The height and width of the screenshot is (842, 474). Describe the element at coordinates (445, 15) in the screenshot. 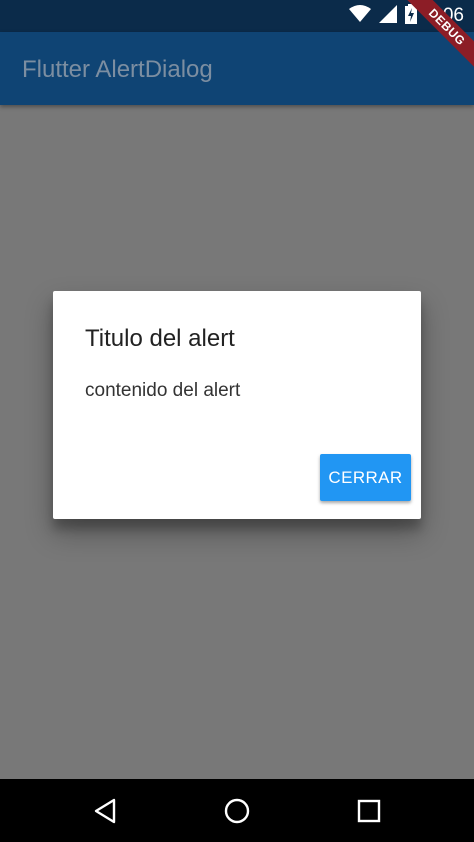

I see `status-time: 4:06` at that location.